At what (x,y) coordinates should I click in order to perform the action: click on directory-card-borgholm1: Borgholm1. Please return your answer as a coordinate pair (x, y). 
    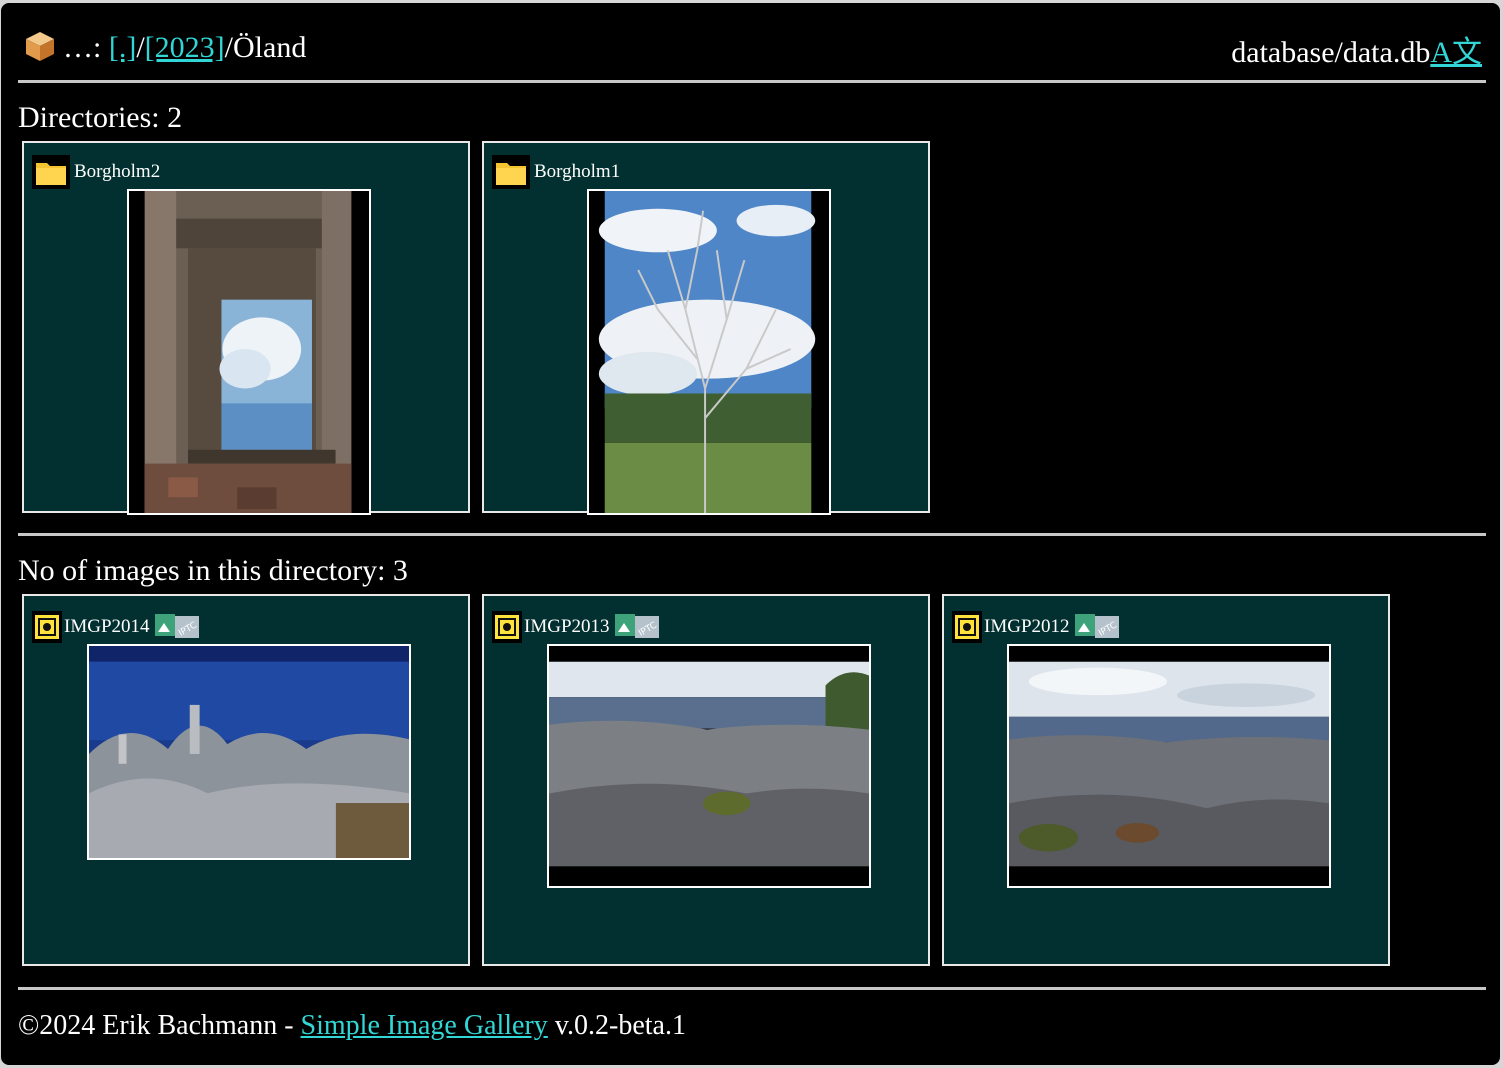
    Looking at the image, I should click on (706, 328).